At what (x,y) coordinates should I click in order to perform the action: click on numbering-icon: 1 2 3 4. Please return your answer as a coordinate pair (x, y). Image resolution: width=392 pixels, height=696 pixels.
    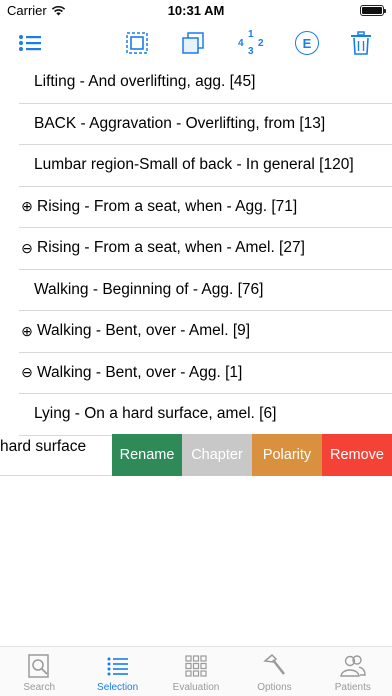
    Looking at the image, I should click on (251, 43).